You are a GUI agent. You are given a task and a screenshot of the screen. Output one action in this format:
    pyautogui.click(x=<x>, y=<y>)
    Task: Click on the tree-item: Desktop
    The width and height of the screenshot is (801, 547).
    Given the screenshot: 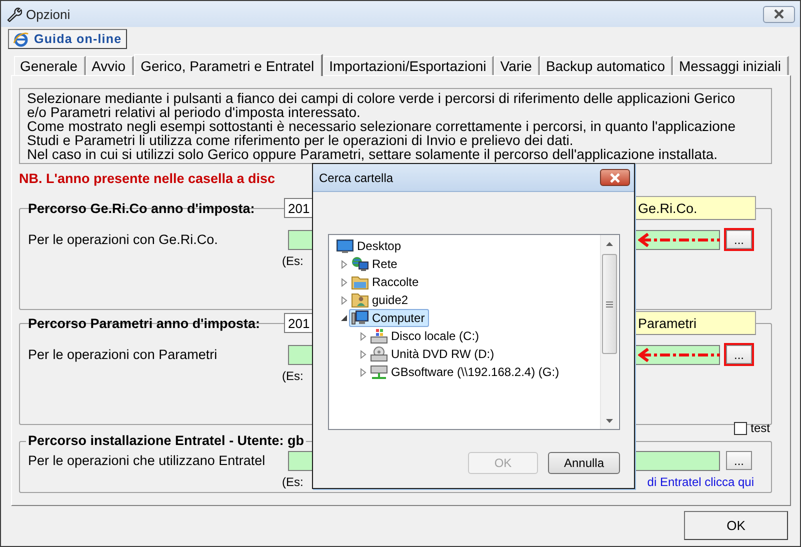 What is the action you would take?
    pyautogui.click(x=370, y=246)
    